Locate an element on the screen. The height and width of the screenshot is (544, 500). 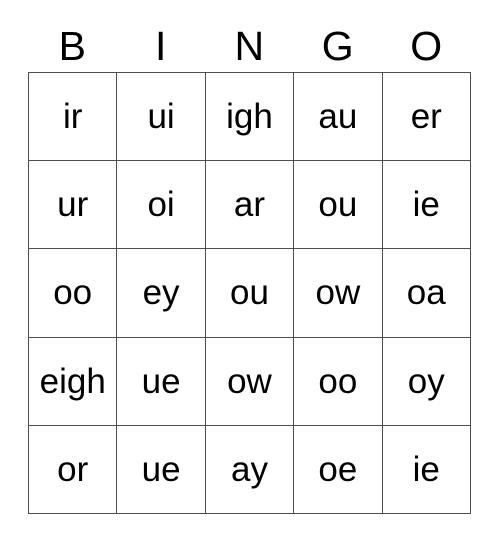
bingo-cell-n2: ar is located at coordinates (250, 205).